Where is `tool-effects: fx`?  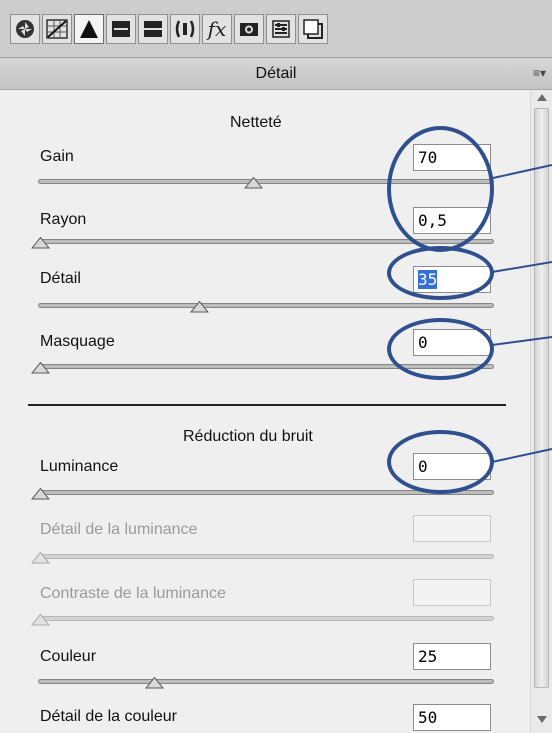
tool-effects: fx is located at coordinates (217, 29).